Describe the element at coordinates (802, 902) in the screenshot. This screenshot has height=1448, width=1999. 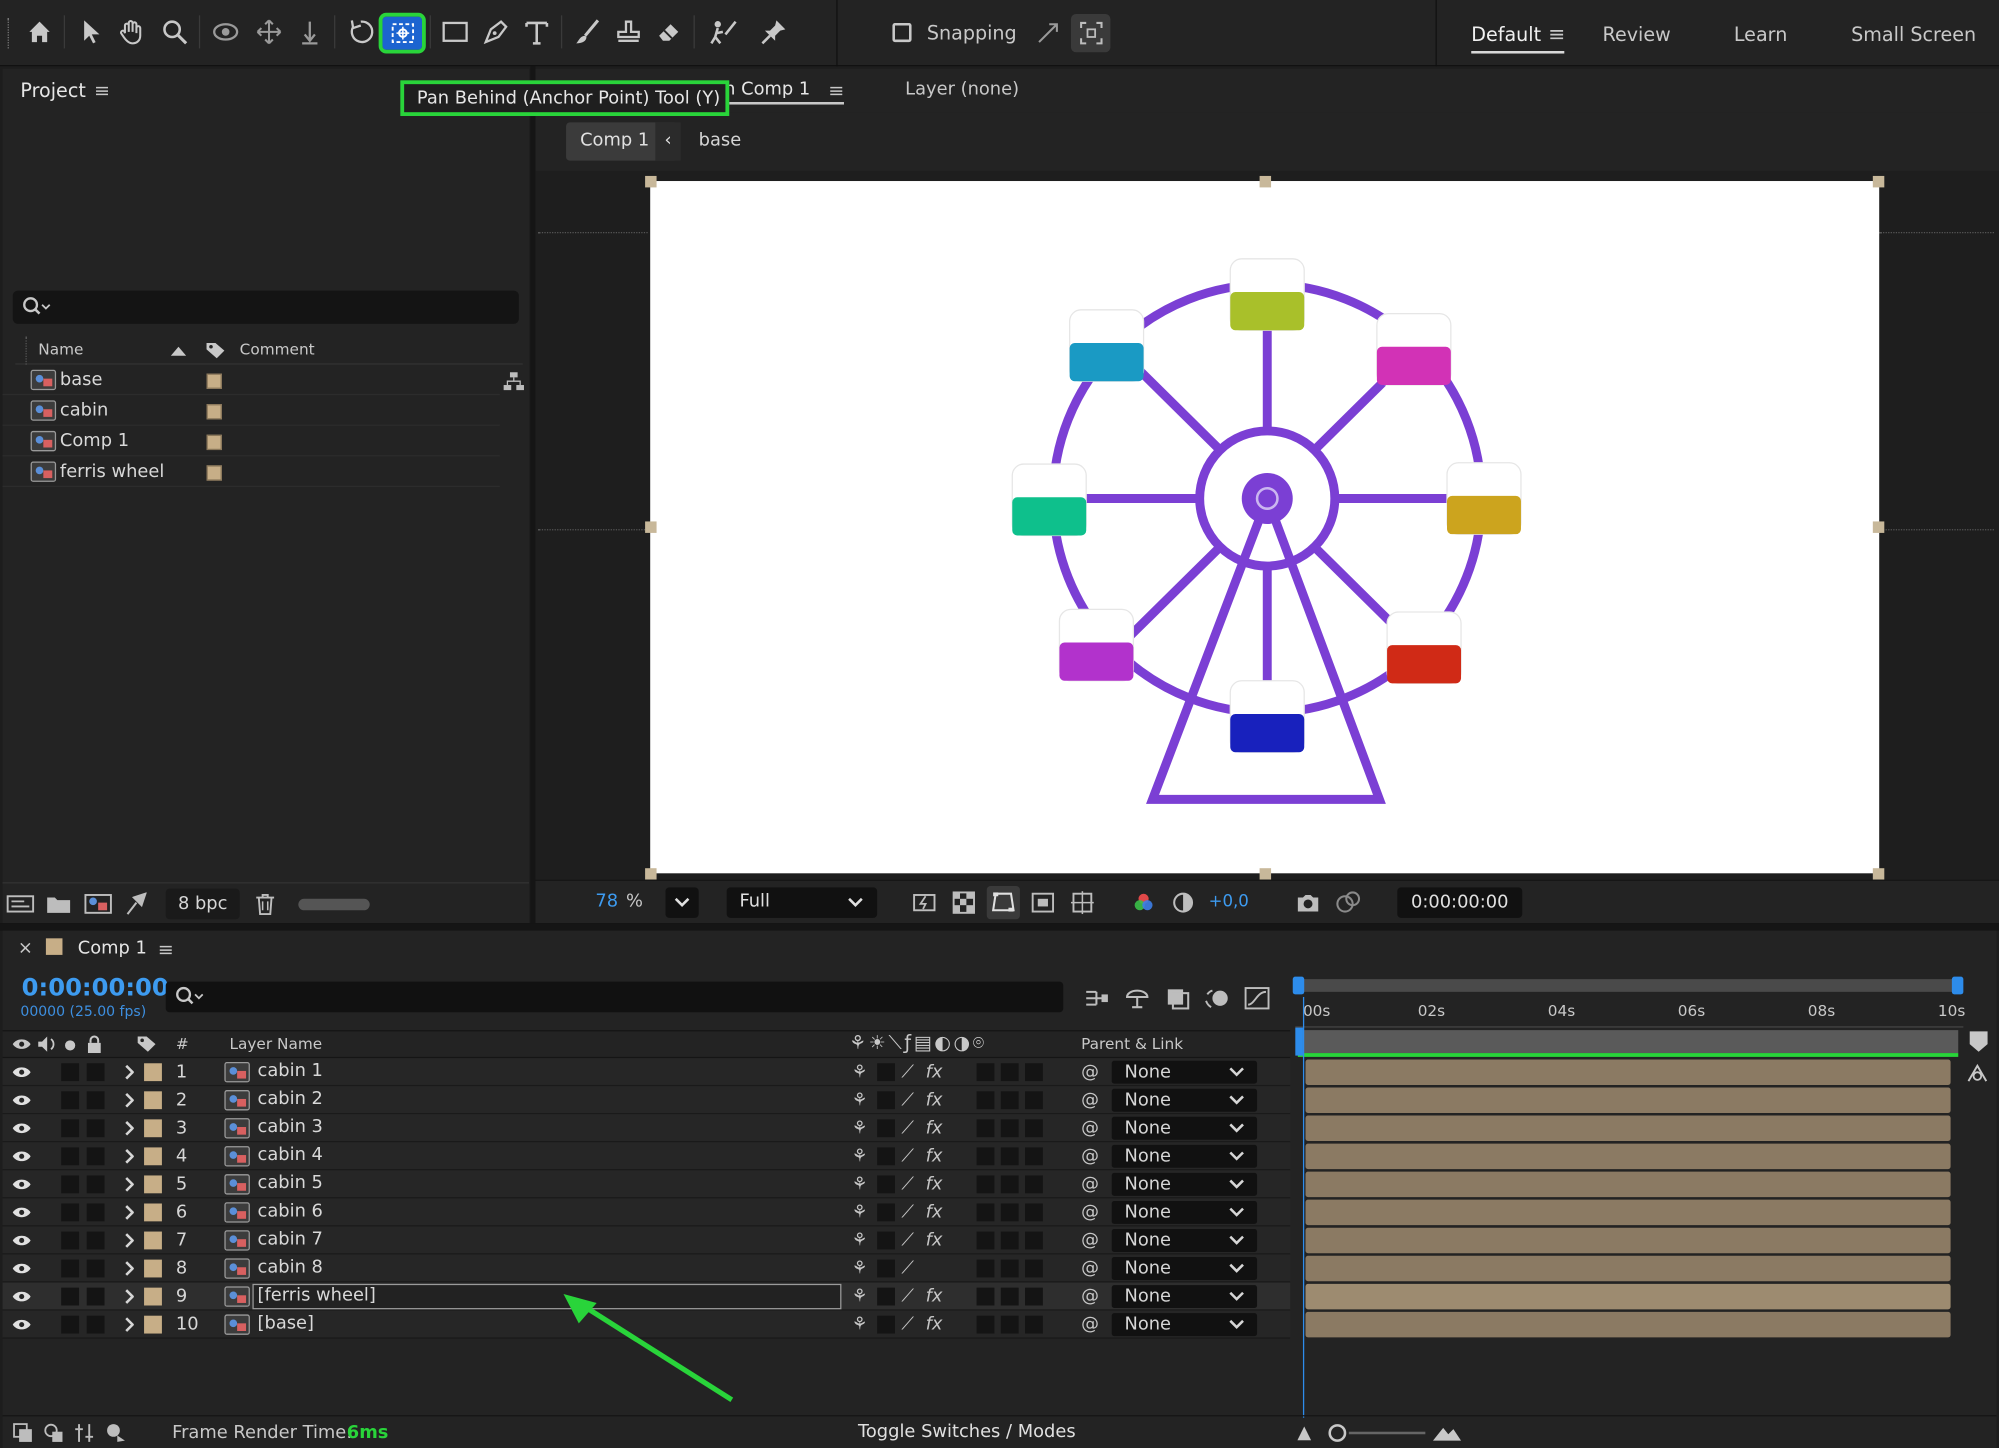
I see `resolution-select: Full` at that location.